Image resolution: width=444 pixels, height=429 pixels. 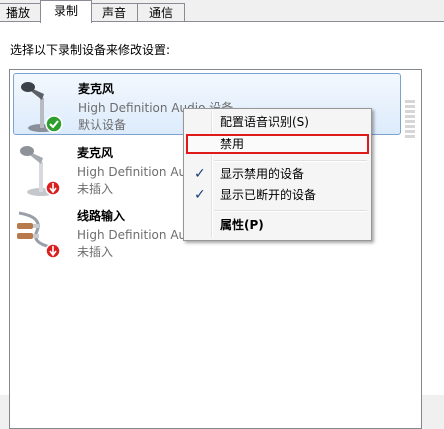 What do you see at coordinates (277, 225) in the screenshot?
I see `menu-item-properties: 属性(P)` at bounding box center [277, 225].